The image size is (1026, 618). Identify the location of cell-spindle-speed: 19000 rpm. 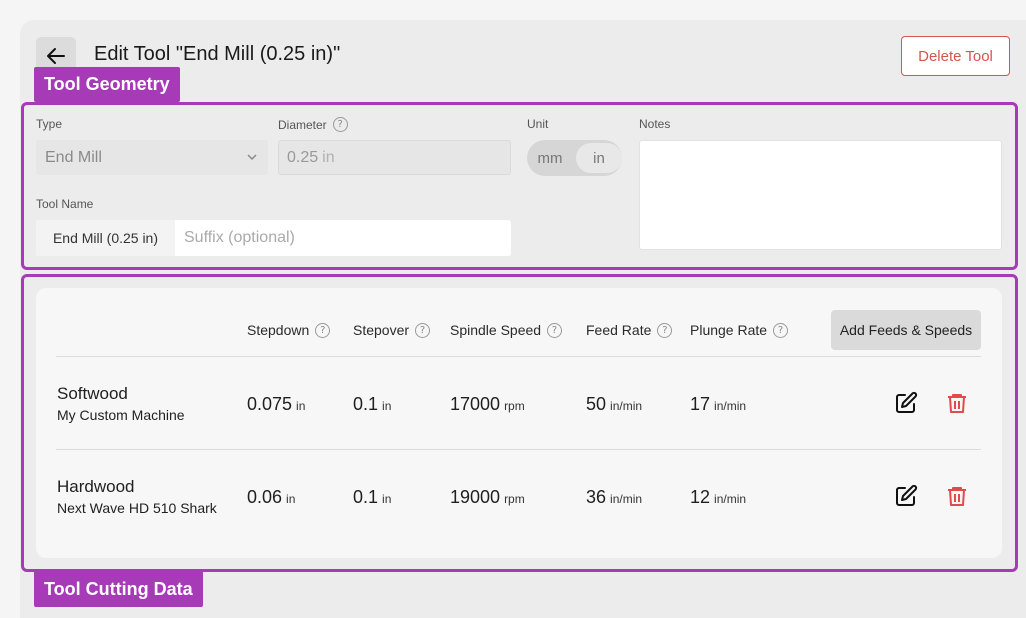
(487, 497).